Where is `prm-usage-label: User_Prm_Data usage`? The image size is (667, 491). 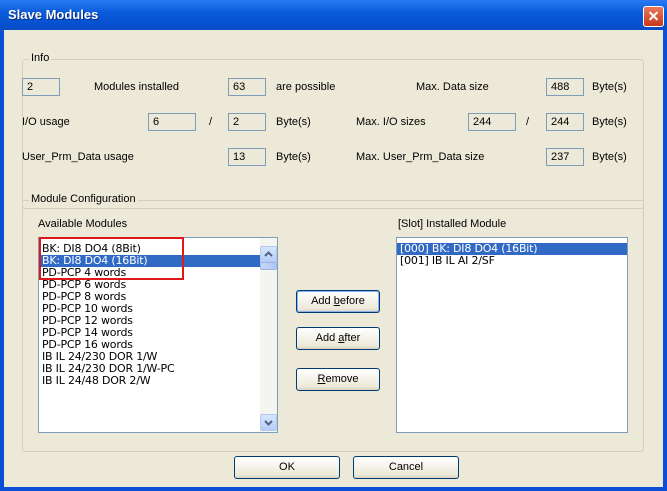 prm-usage-label: User_Prm_Data usage is located at coordinates (78, 157).